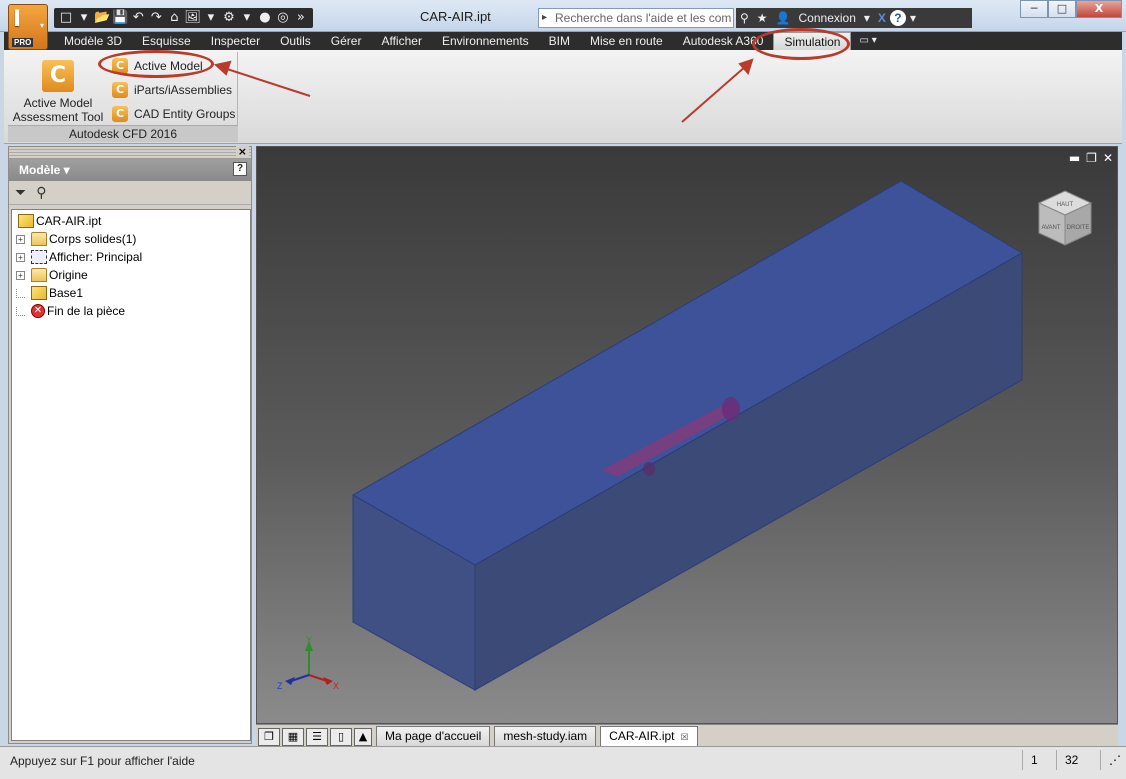 Image resolution: width=1126 pixels, height=779 pixels. I want to click on axis-triad-icon: Y X Z, so click(308, 663).